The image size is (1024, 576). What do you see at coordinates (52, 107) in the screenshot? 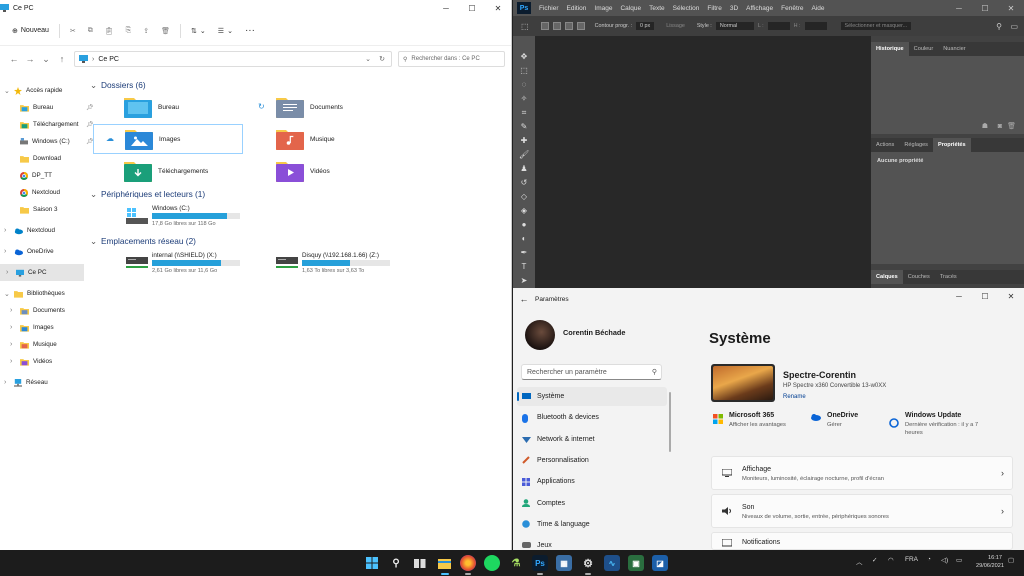
I see `sidebar-item: Bureau 📌︎` at bounding box center [52, 107].